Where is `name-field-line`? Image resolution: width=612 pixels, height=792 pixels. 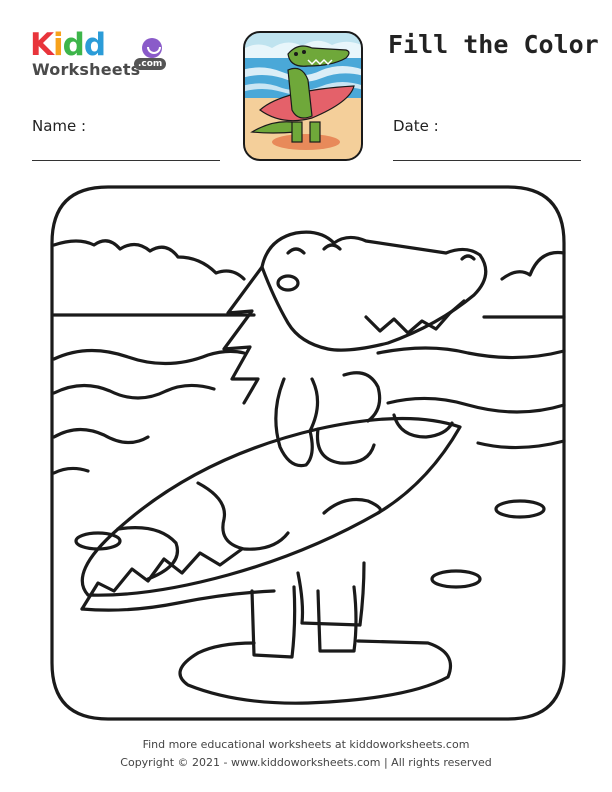 name-field-line is located at coordinates (126, 160).